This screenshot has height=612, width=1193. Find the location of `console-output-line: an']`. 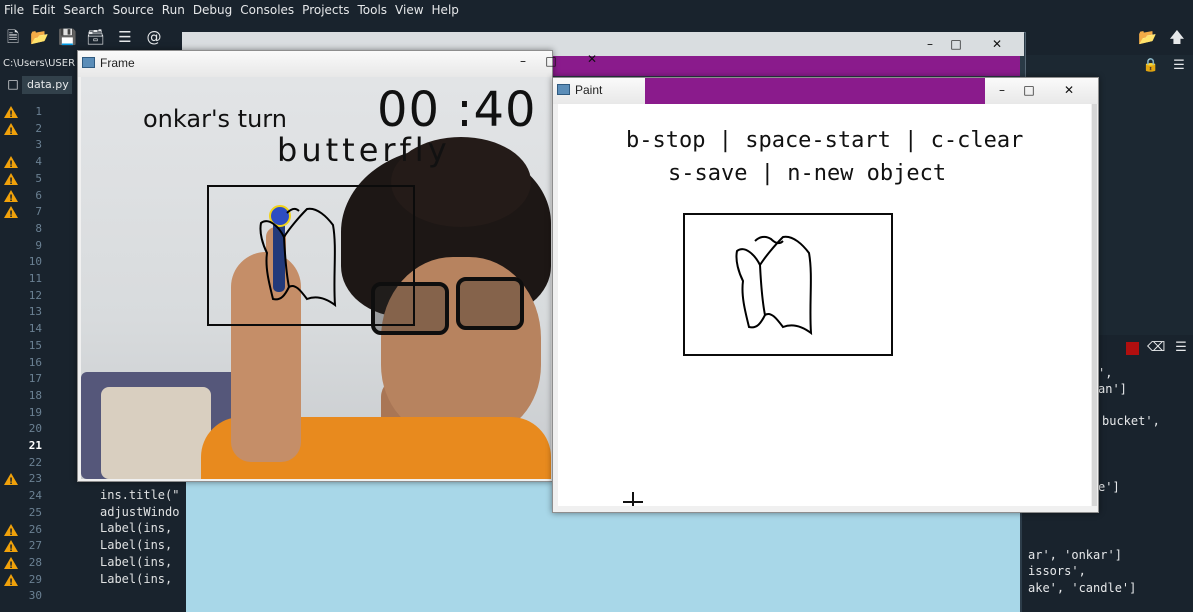

console-output-line: an'] is located at coordinates (1112, 389).